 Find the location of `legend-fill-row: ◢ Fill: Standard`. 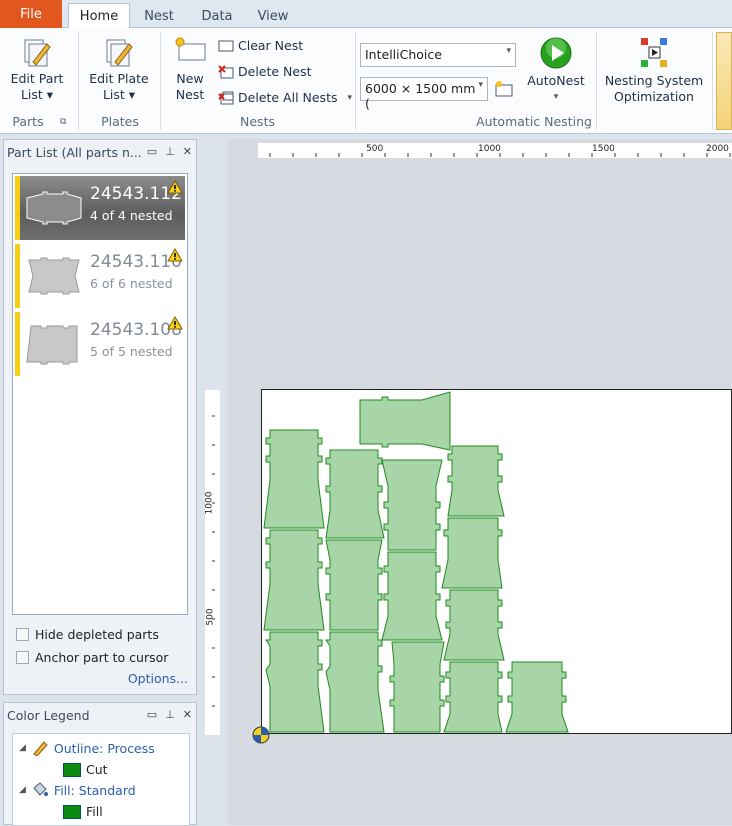

legend-fill-row: ◢ Fill: Standard is located at coordinates (77, 790).